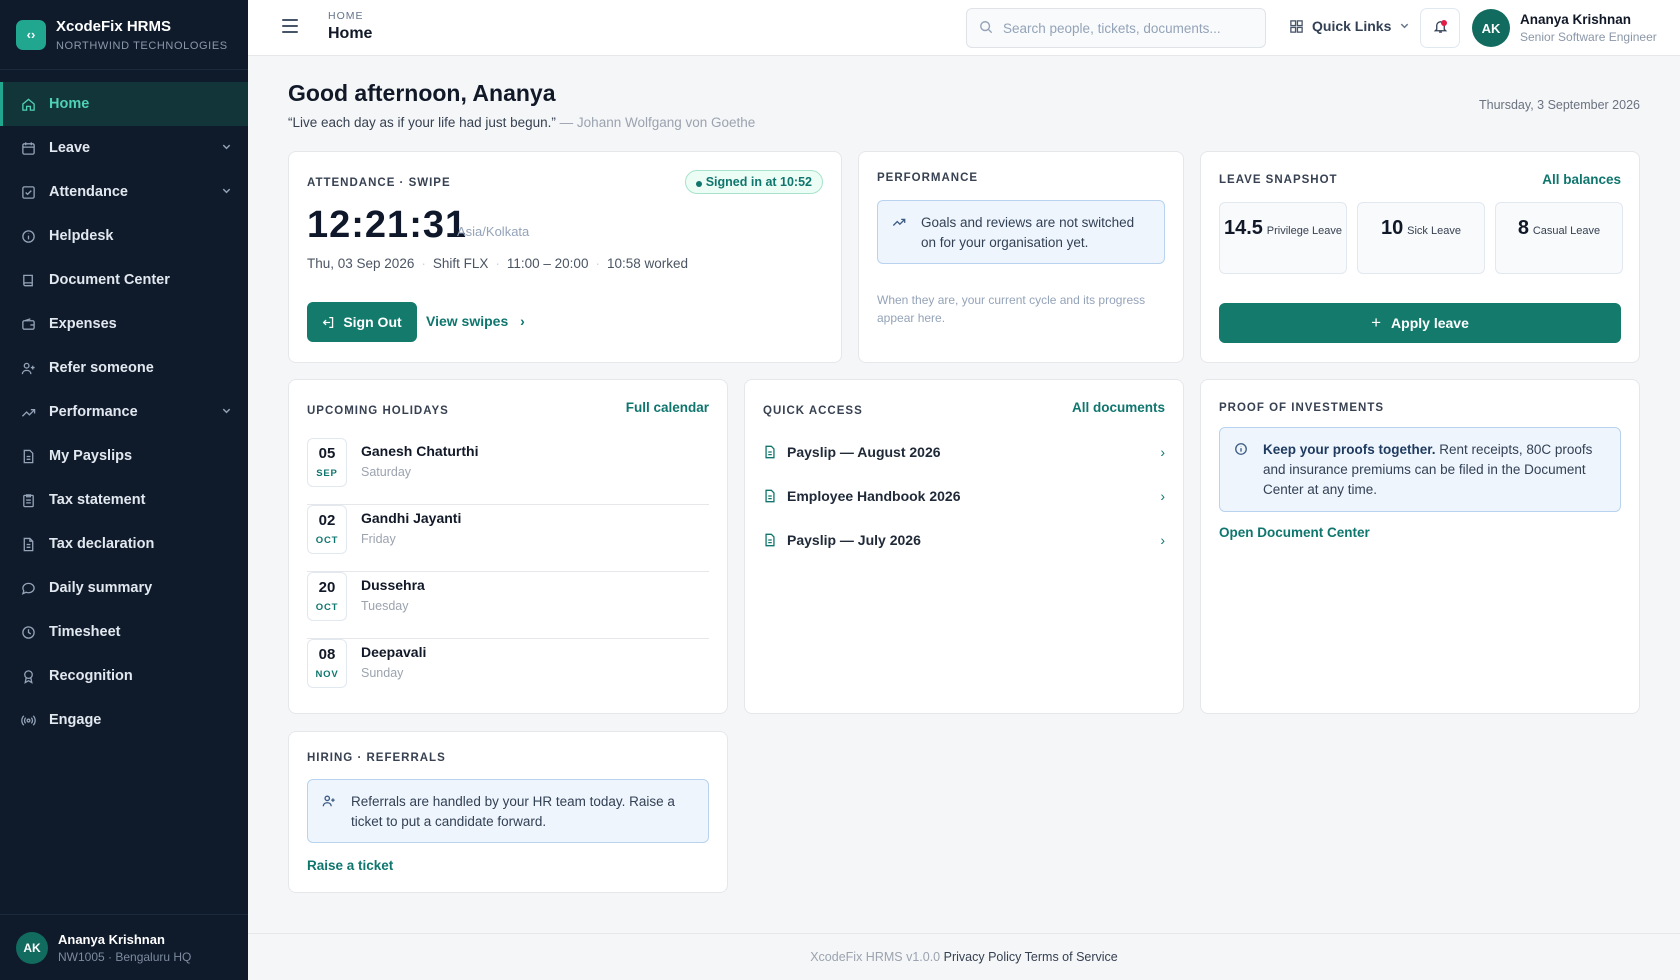  I want to click on date-badge: 05 SEP, so click(327, 462).